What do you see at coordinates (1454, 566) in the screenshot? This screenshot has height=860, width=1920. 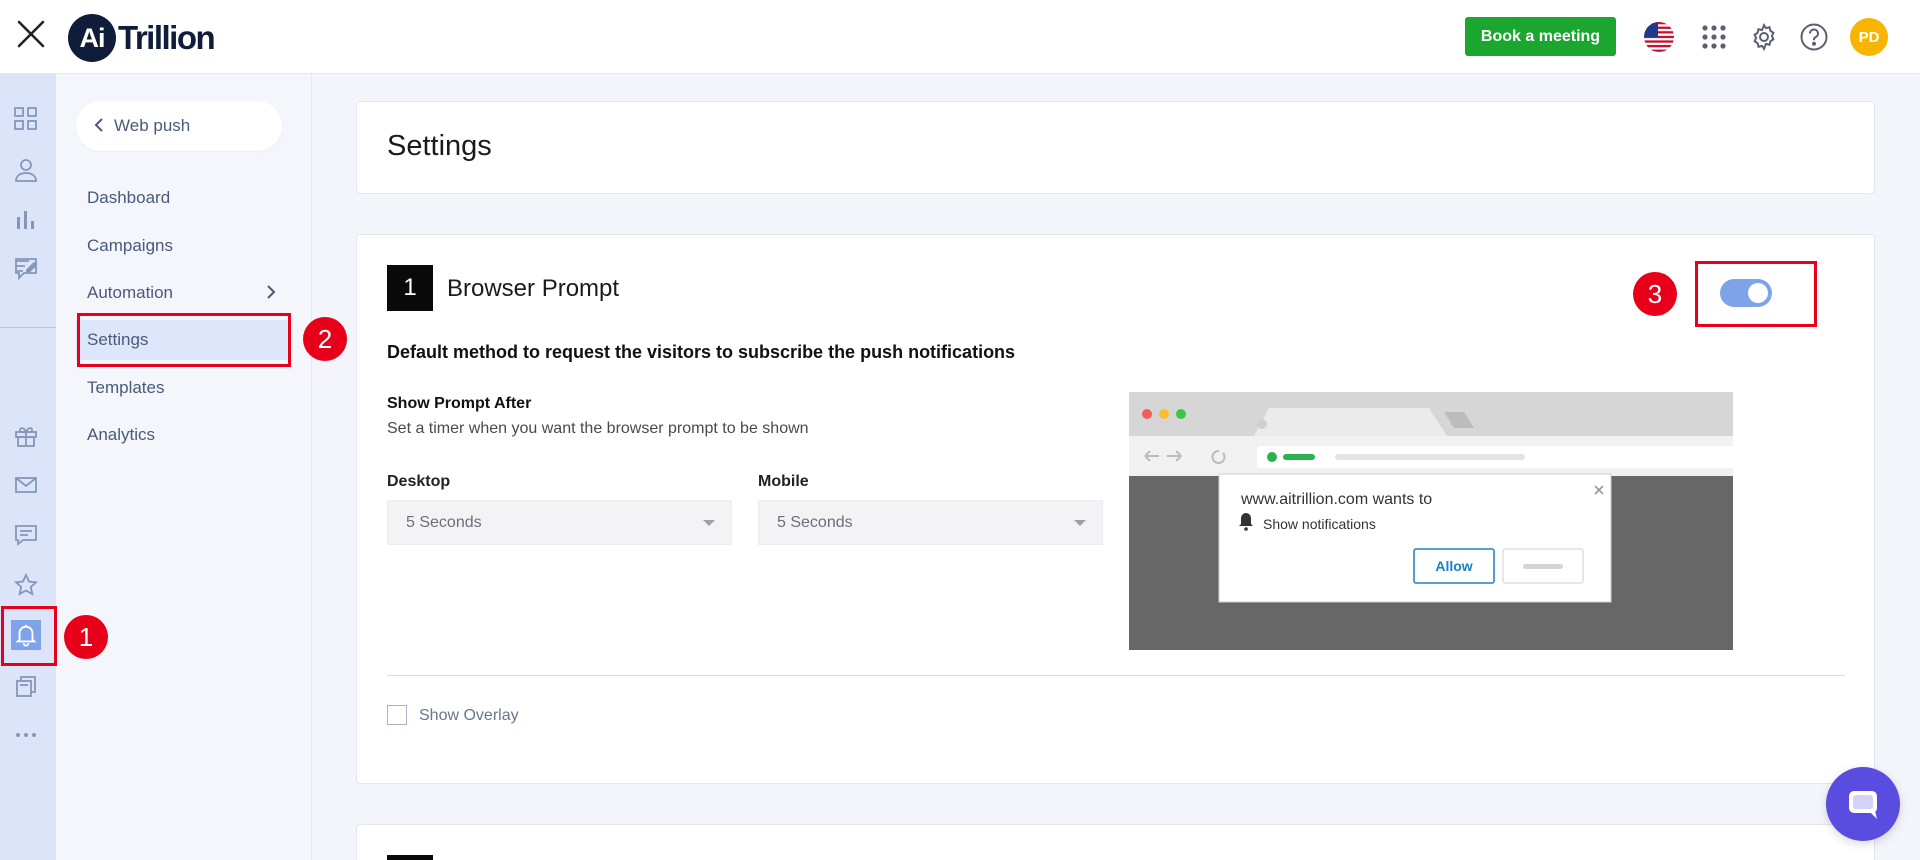 I see `preview-allow-button: Allow` at bounding box center [1454, 566].